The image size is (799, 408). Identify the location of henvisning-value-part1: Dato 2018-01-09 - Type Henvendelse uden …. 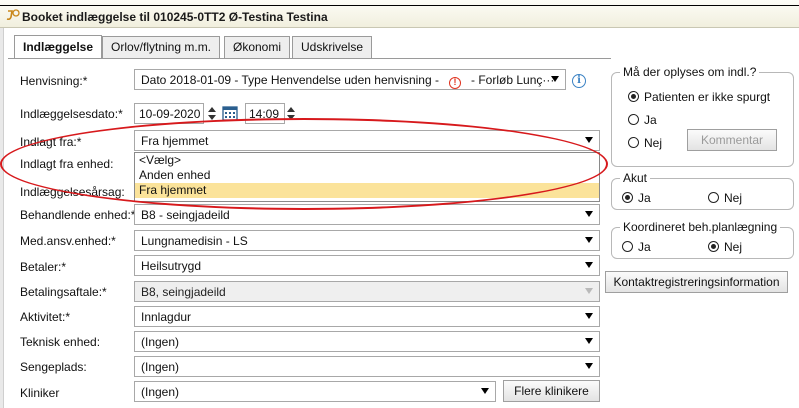
(290, 80).